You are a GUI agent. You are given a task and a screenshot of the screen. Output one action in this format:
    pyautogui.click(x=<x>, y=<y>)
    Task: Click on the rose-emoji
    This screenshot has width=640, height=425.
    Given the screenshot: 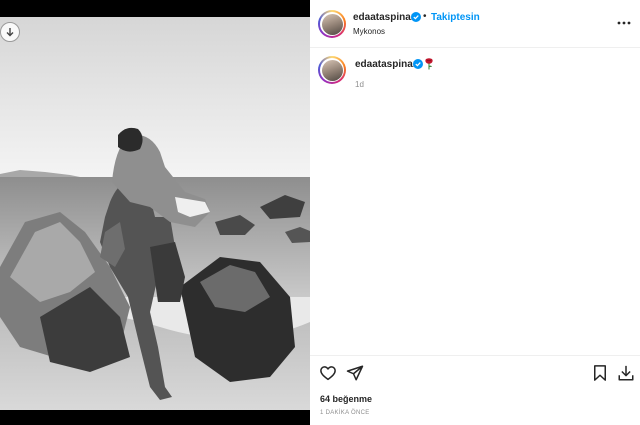 What is the action you would take?
    pyautogui.click(x=429, y=64)
    